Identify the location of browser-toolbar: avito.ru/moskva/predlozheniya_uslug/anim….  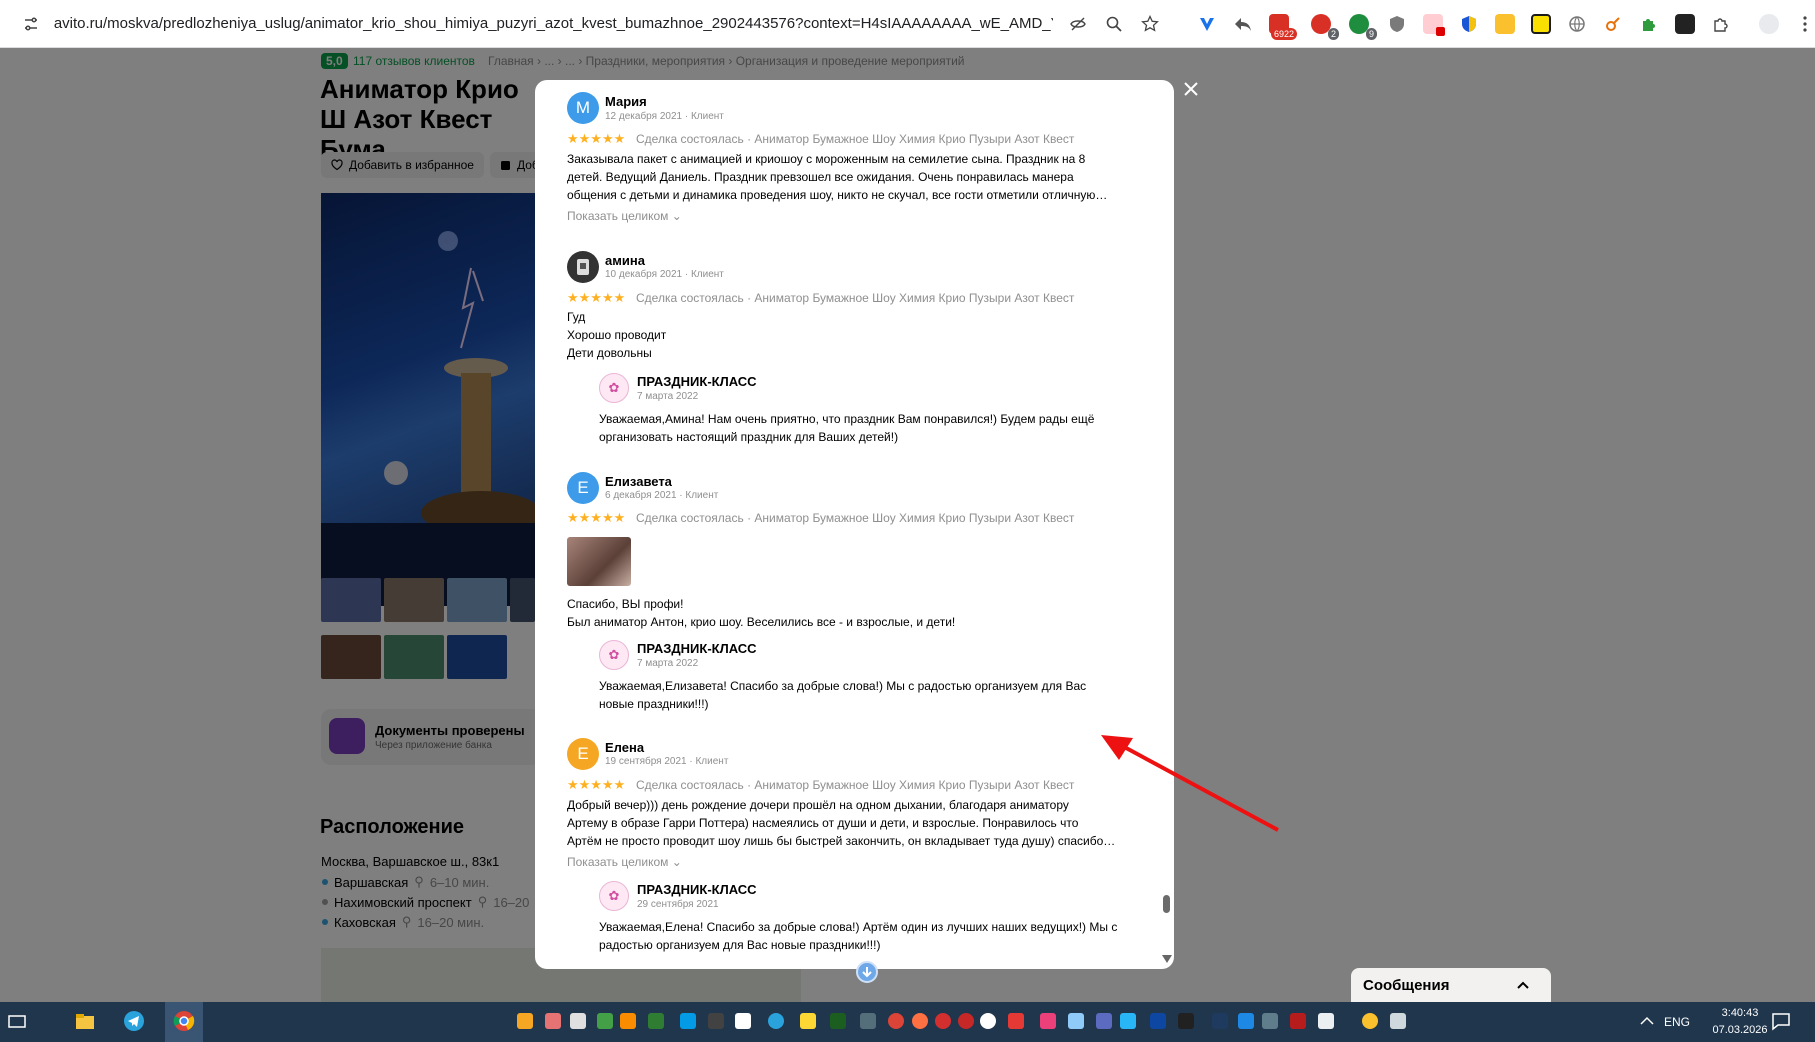
(907, 24).